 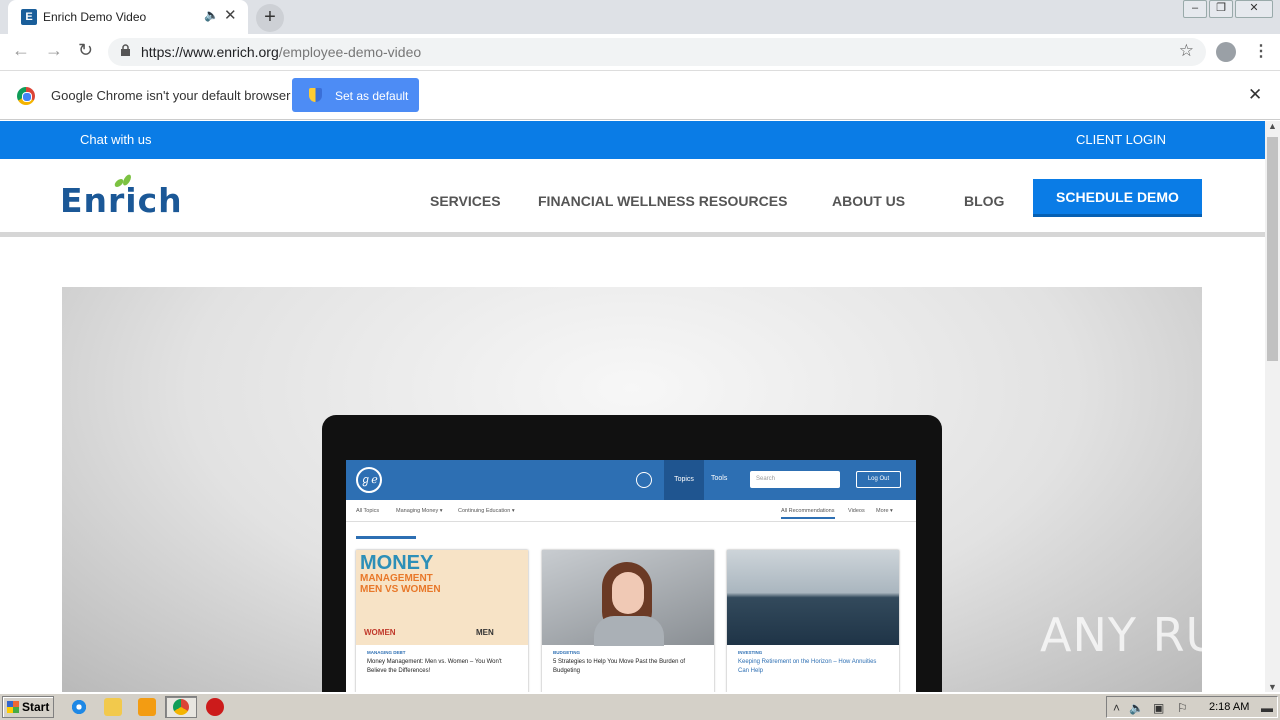 I want to click on screen-subnav-item: Videos, so click(x=856, y=511).